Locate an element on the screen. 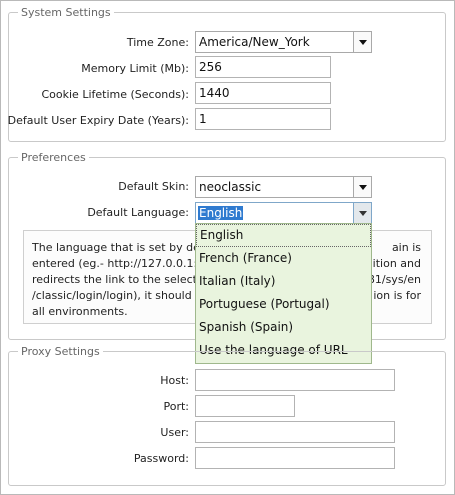 The width and height of the screenshot is (455, 495). time-zone-label: Time Zone: is located at coordinates (157, 42).